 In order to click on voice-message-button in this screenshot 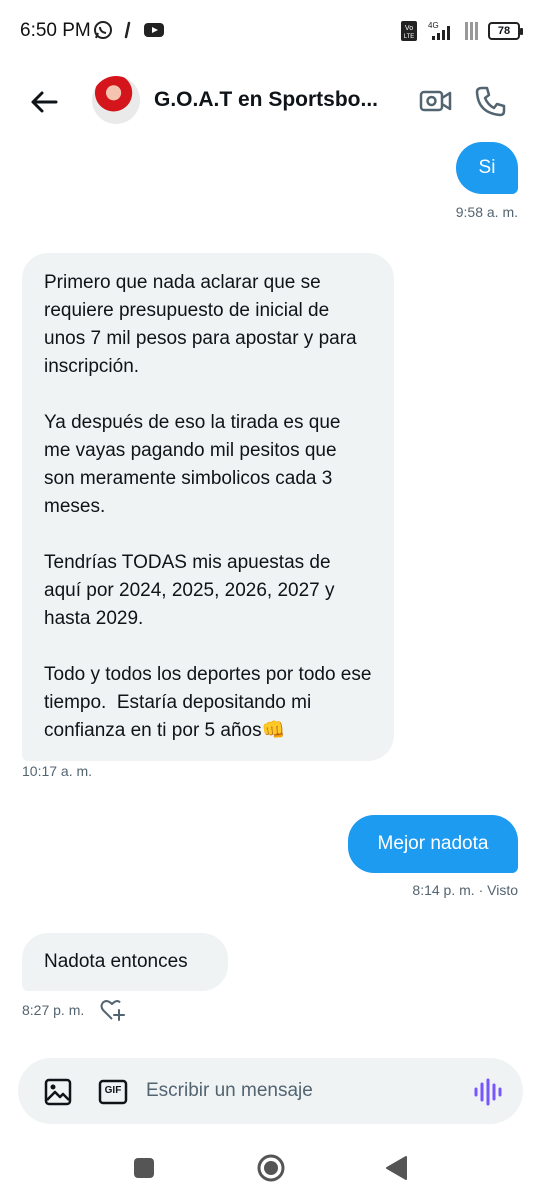, I will do `click(488, 1092)`.